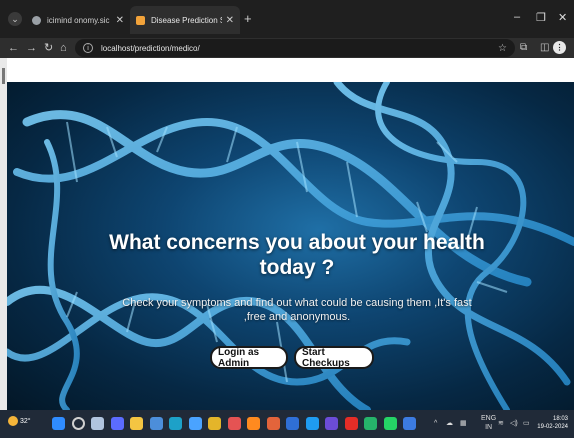 The height and width of the screenshot is (438, 574). What do you see at coordinates (253, 423) in the screenshot?
I see `firefox-icon` at bounding box center [253, 423].